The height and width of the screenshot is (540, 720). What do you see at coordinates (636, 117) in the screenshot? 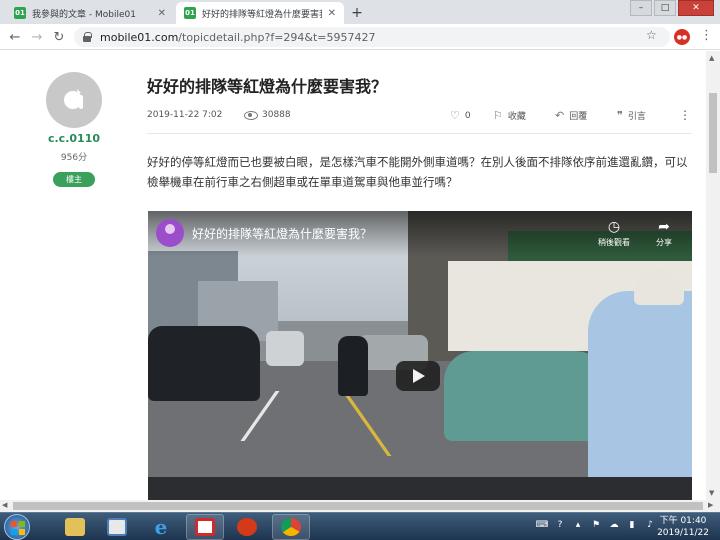
I see `quote-label: 引言` at bounding box center [636, 117].